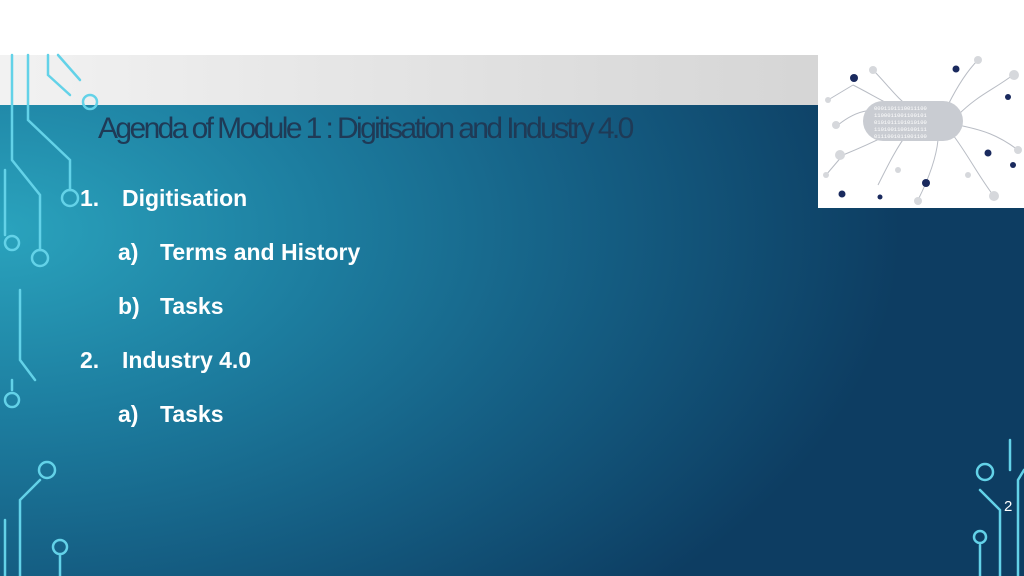 Image resolution: width=1024 pixels, height=576 pixels. What do you see at coordinates (129, 306) in the screenshot?
I see `agenda-marker: b)` at bounding box center [129, 306].